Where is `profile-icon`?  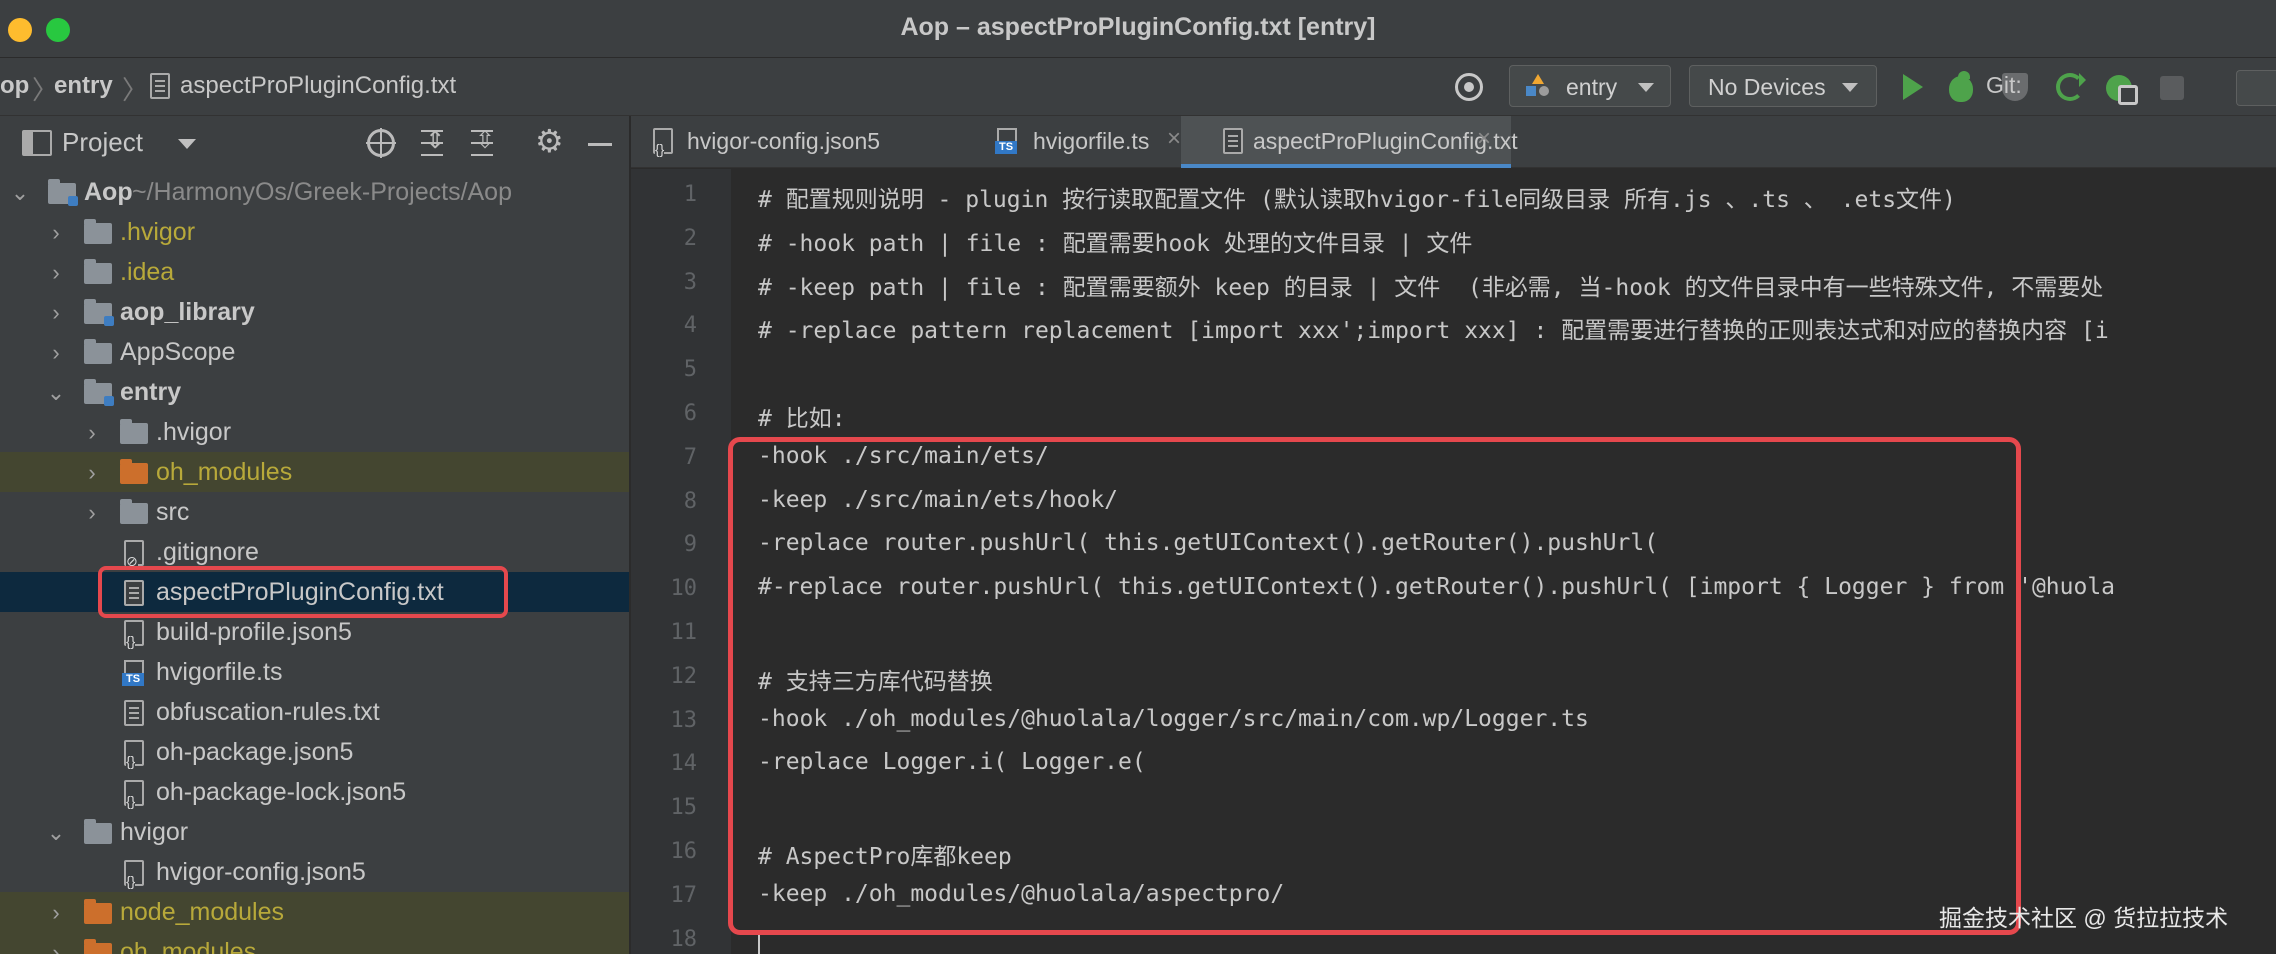
profile-icon is located at coordinates (2122, 90).